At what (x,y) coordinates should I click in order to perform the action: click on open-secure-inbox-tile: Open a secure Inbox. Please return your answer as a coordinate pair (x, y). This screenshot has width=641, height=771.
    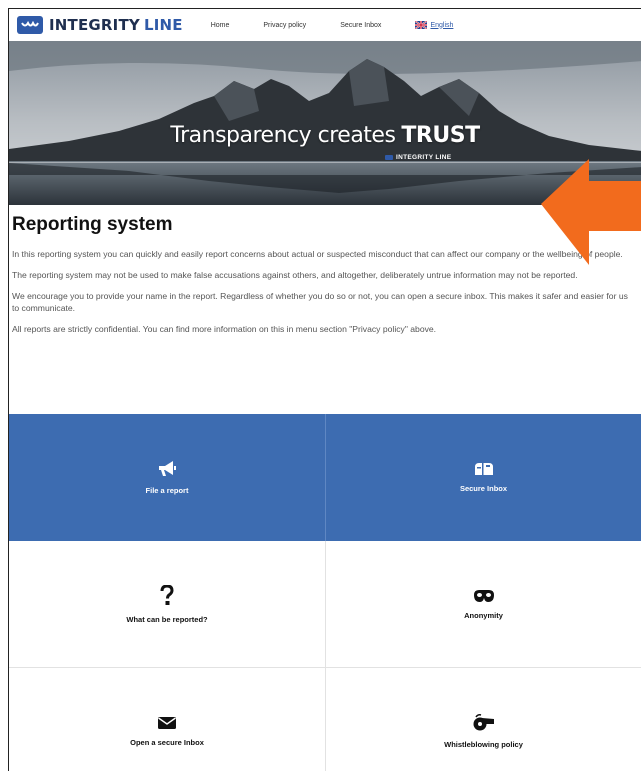
    Looking at the image, I should click on (167, 719).